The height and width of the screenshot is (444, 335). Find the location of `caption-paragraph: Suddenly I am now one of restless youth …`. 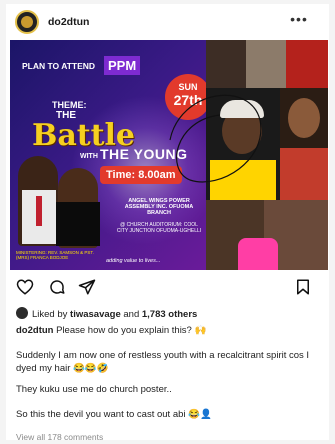

caption-paragraph: Suddenly I am now one of restless youth … is located at coordinates (163, 362).